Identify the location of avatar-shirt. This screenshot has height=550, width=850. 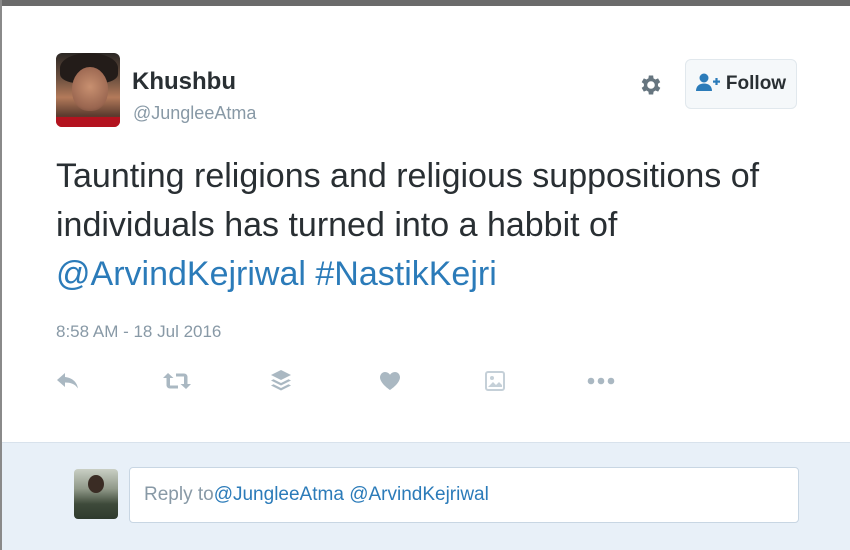
(88, 122).